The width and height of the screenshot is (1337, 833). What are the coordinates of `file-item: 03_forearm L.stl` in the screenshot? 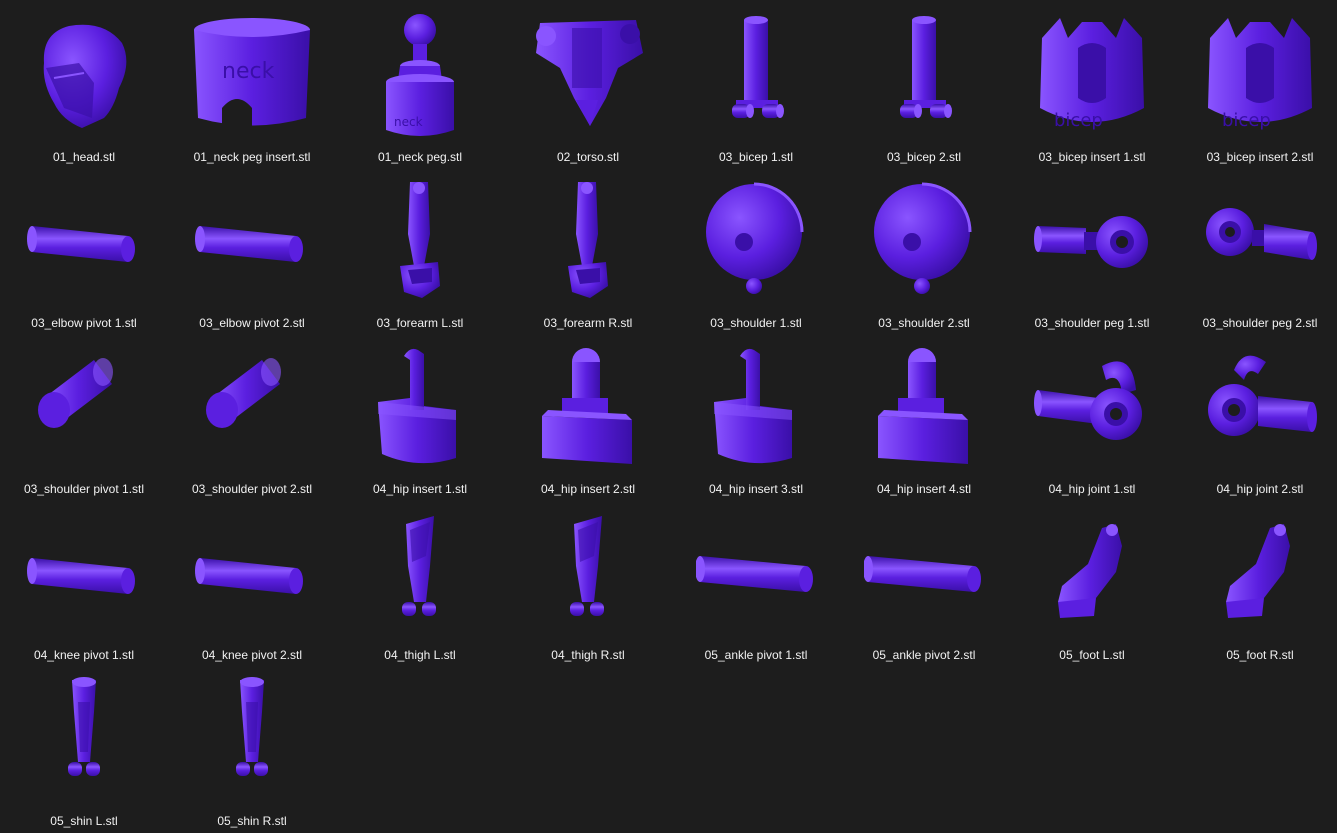 It's located at (420, 249).